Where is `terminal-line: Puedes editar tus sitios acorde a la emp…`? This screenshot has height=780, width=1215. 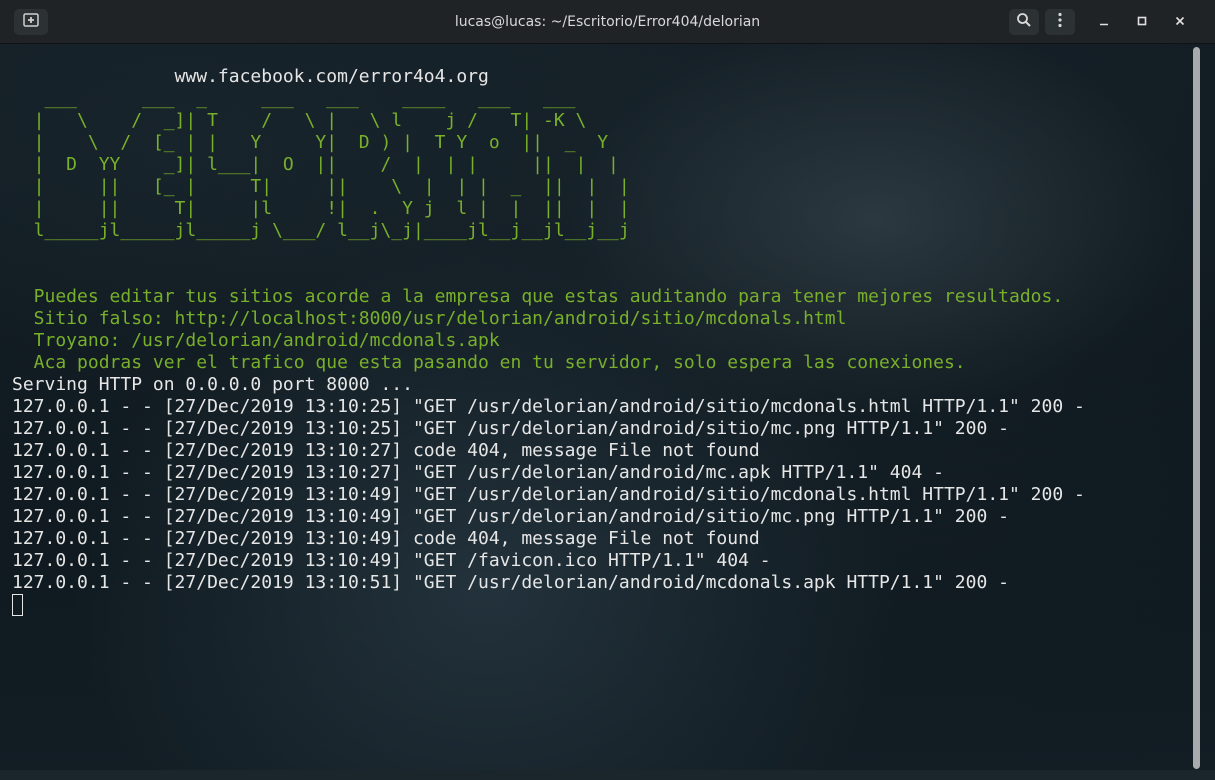 terminal-line: Puedes editar tus sitios acorde a la emp… is located at coordinates (538, 296).